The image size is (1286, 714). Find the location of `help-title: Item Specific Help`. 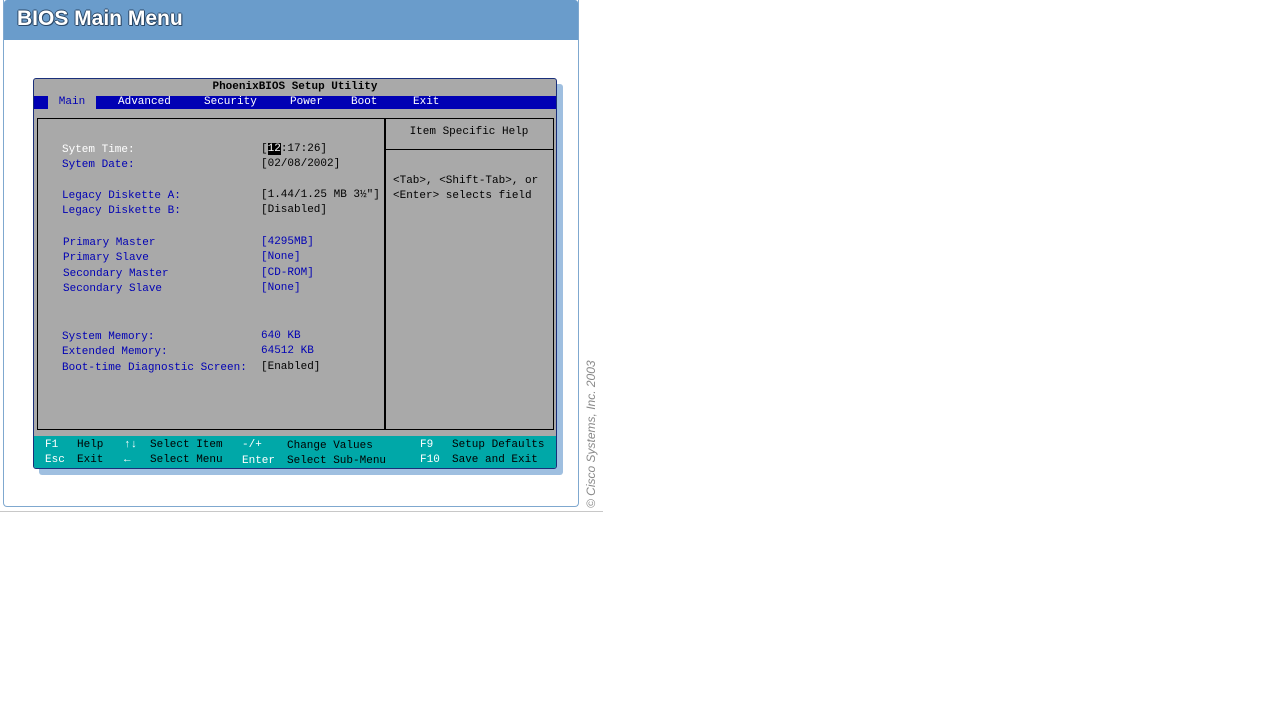

help-title: Item Specific Help is located at coordinates (469, 132).